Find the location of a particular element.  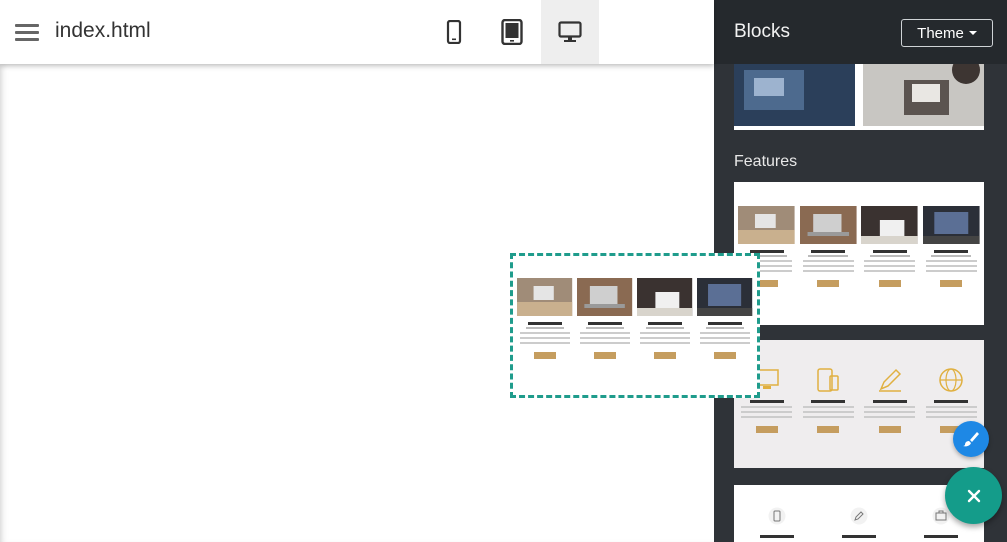

block-thumbnail-features-photos is located at coordinates (859, 253).